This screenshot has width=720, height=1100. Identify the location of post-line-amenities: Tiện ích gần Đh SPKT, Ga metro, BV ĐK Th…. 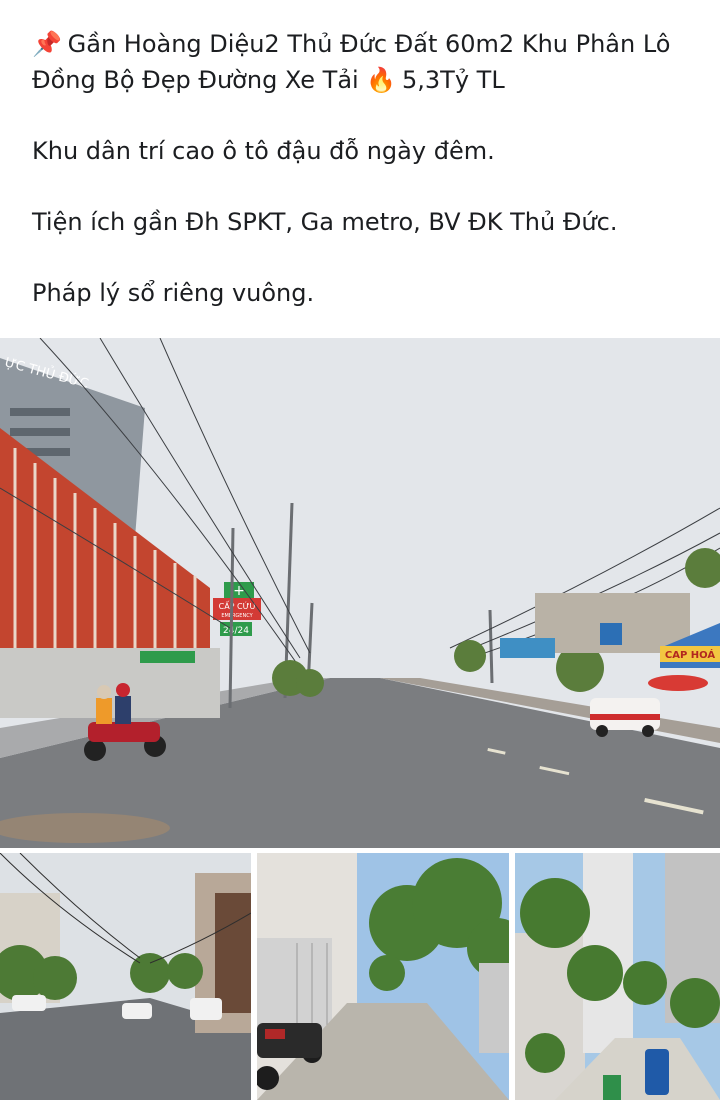
(325, 222).